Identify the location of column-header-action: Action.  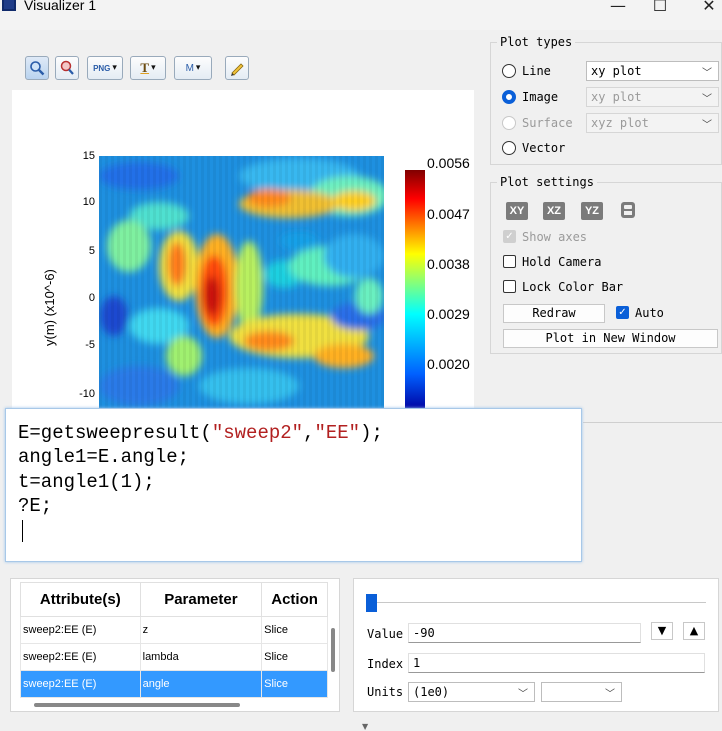
(294, 599).